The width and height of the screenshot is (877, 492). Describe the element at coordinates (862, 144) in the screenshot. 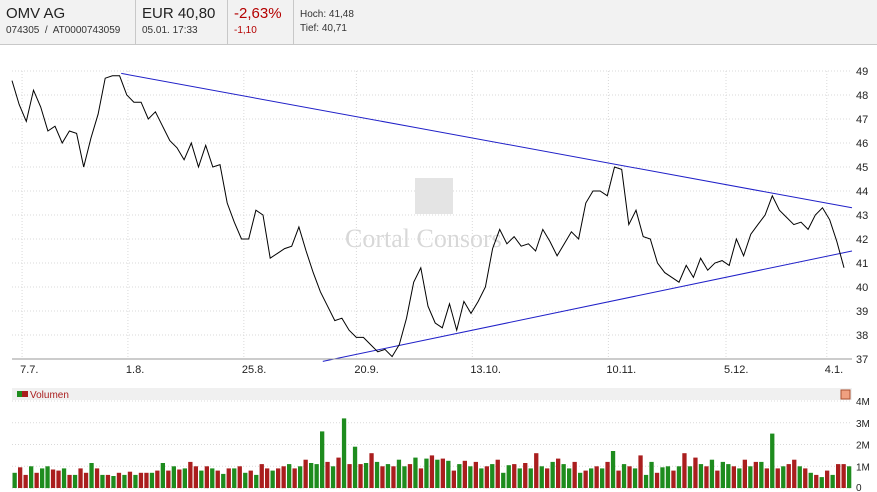

I see `price-y-tick-label: 46` at that location.